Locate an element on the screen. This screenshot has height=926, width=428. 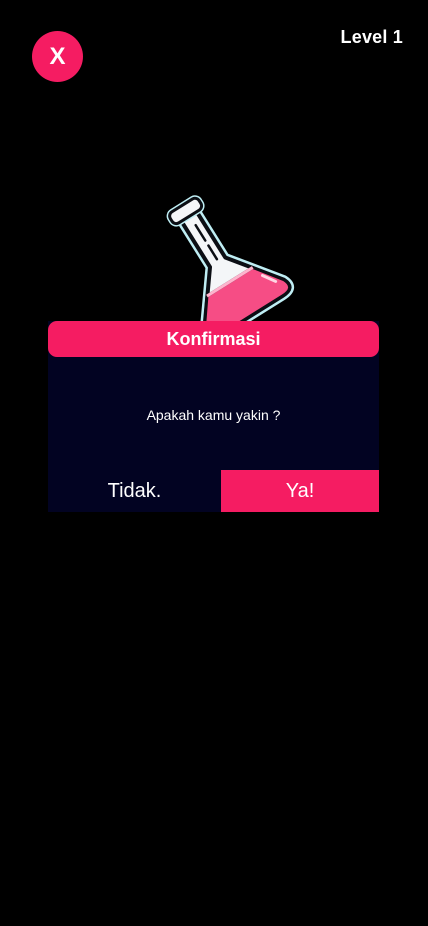
cancel-button: Tidak. is located at coordinates (134, 491).